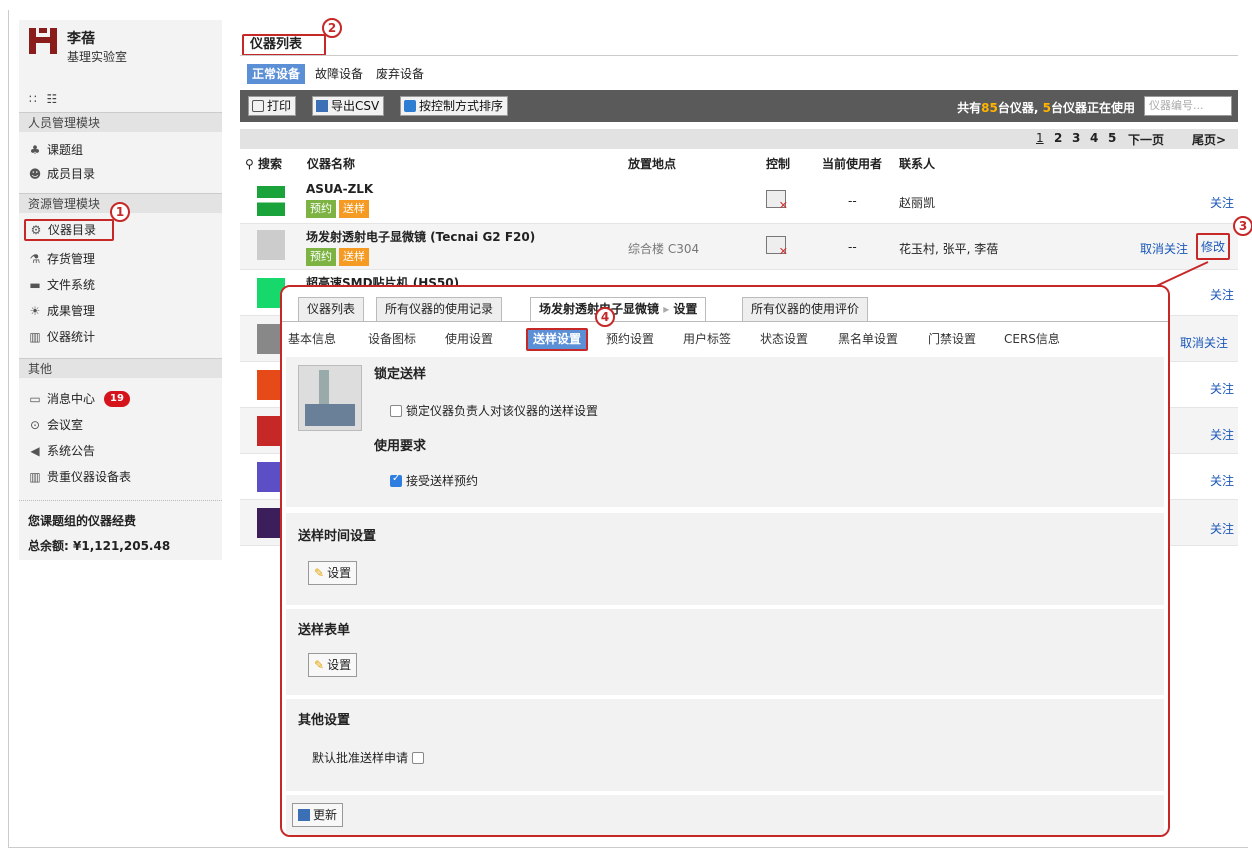 Image resolution: width=1252 pixels, height=851 pixels. What do you see at coordinates (61, 259) in the screenshot?
I see `sidebar-item-inventory: ⚗ 存货管理` at bounding box center [61, 259].